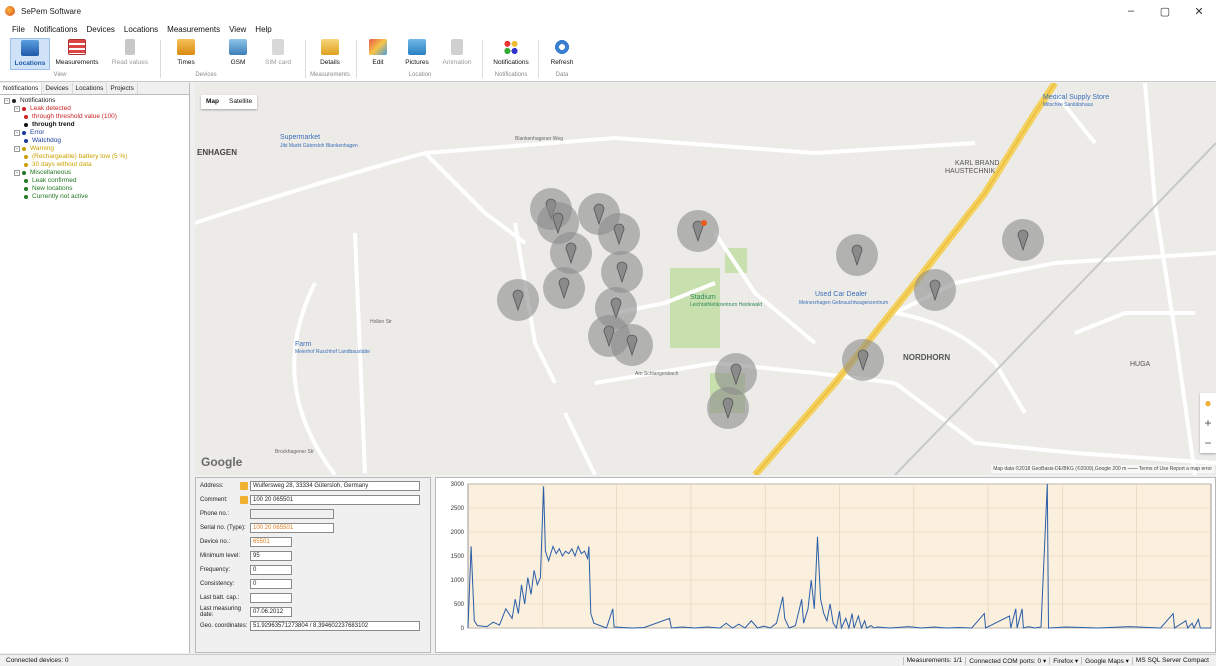 The image size is (1216, 666). I want to click on times-button: Times, so click(186, 54).